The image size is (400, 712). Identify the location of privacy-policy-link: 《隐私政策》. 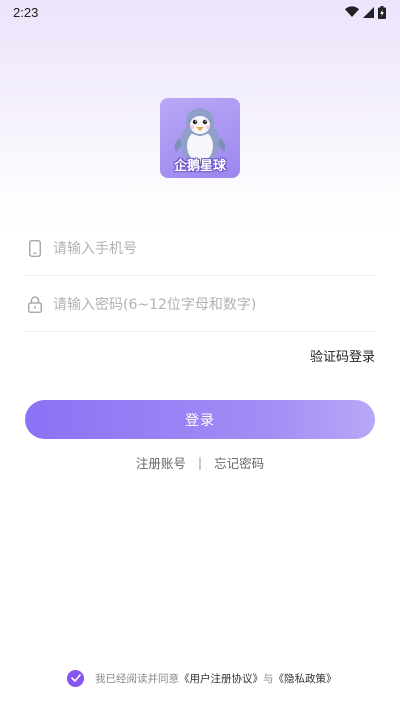
(305, 678).